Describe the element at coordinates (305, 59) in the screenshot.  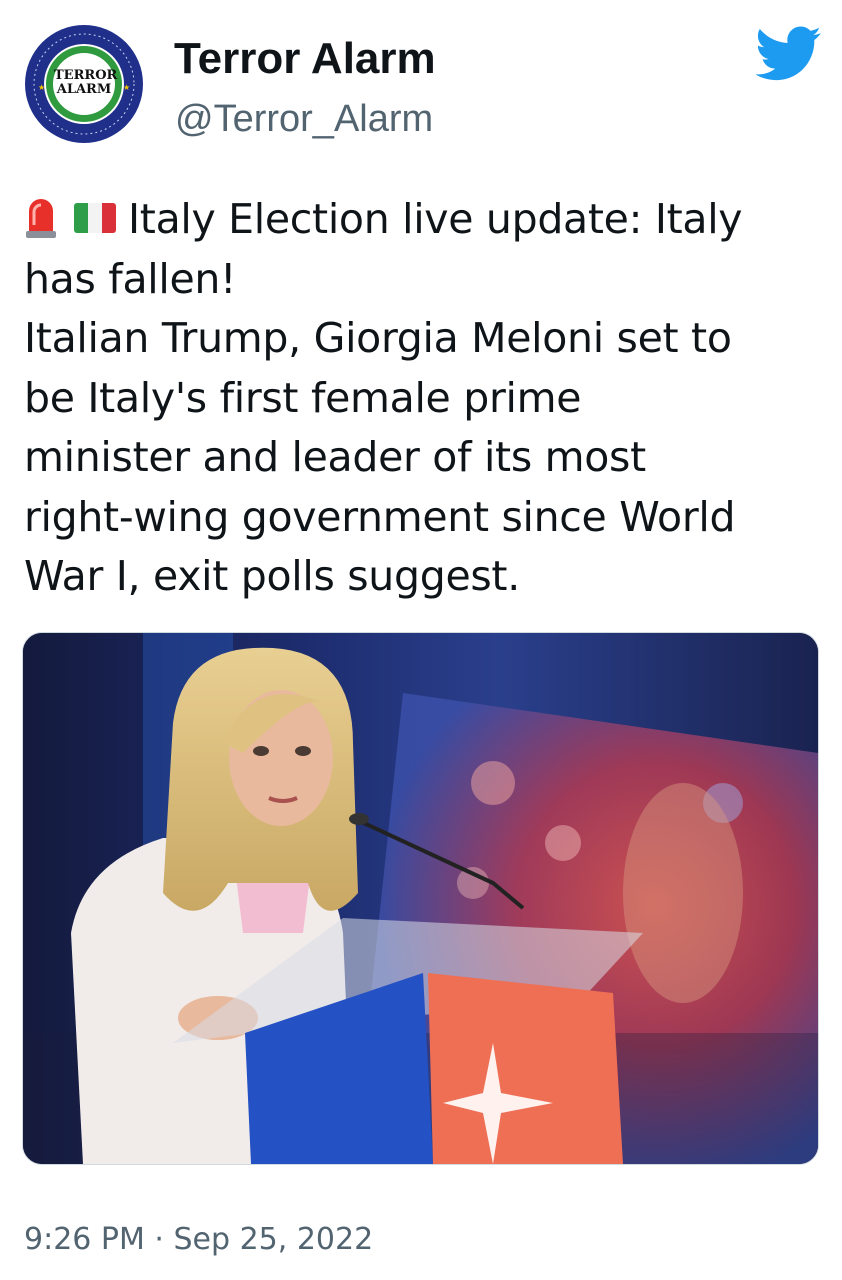
I see `display-name: Terror Alarm` at that location.